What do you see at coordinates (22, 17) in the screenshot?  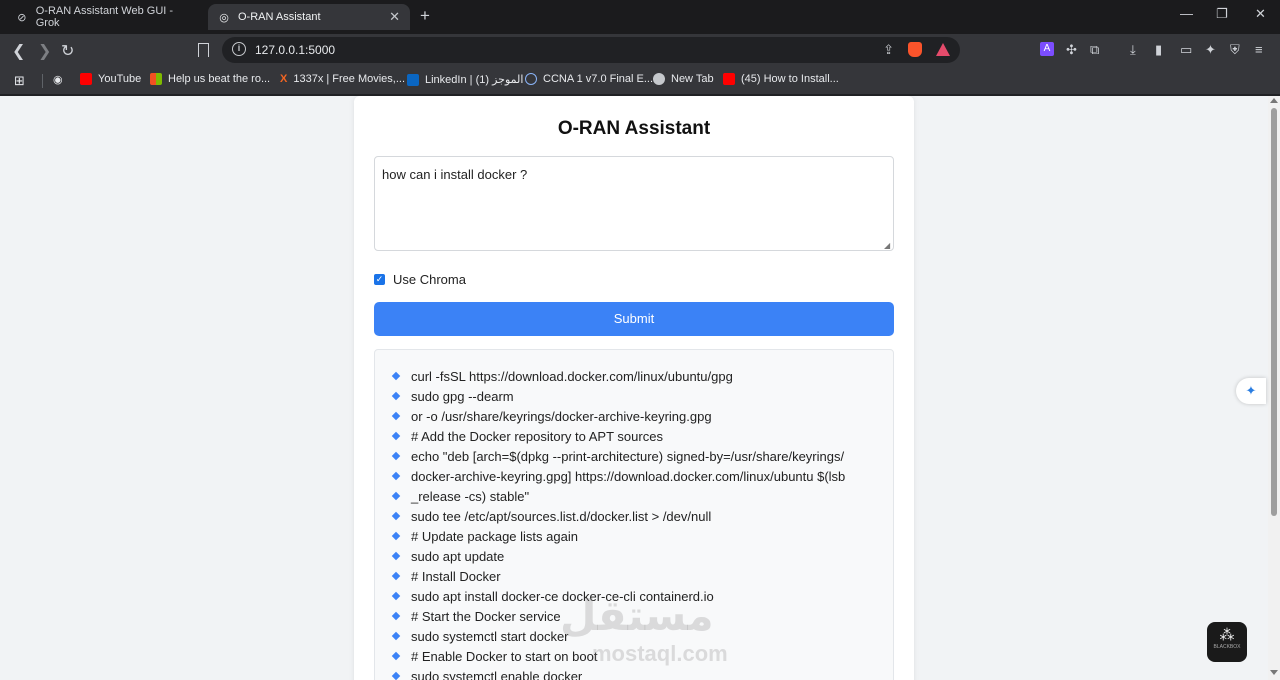 I see `grok-icon: ⊘` at bounding box center [22, 17].